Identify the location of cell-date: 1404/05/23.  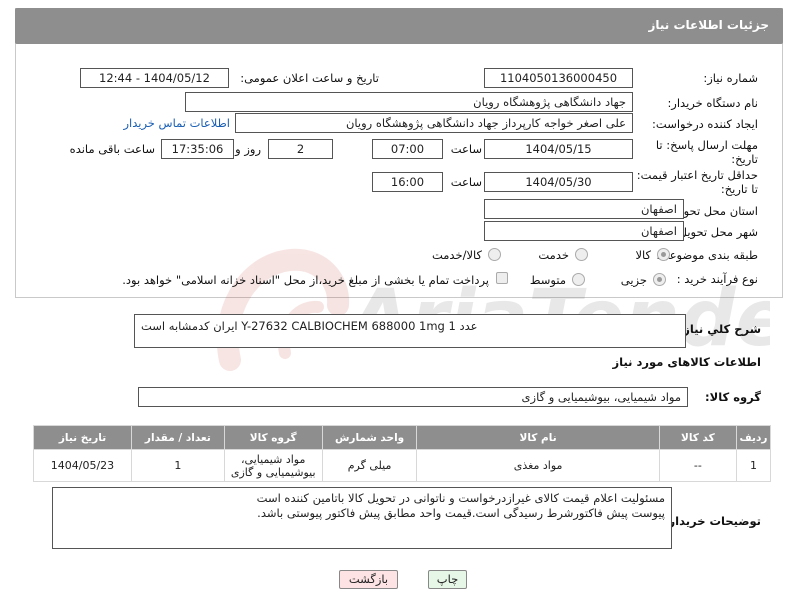
(82, 465).